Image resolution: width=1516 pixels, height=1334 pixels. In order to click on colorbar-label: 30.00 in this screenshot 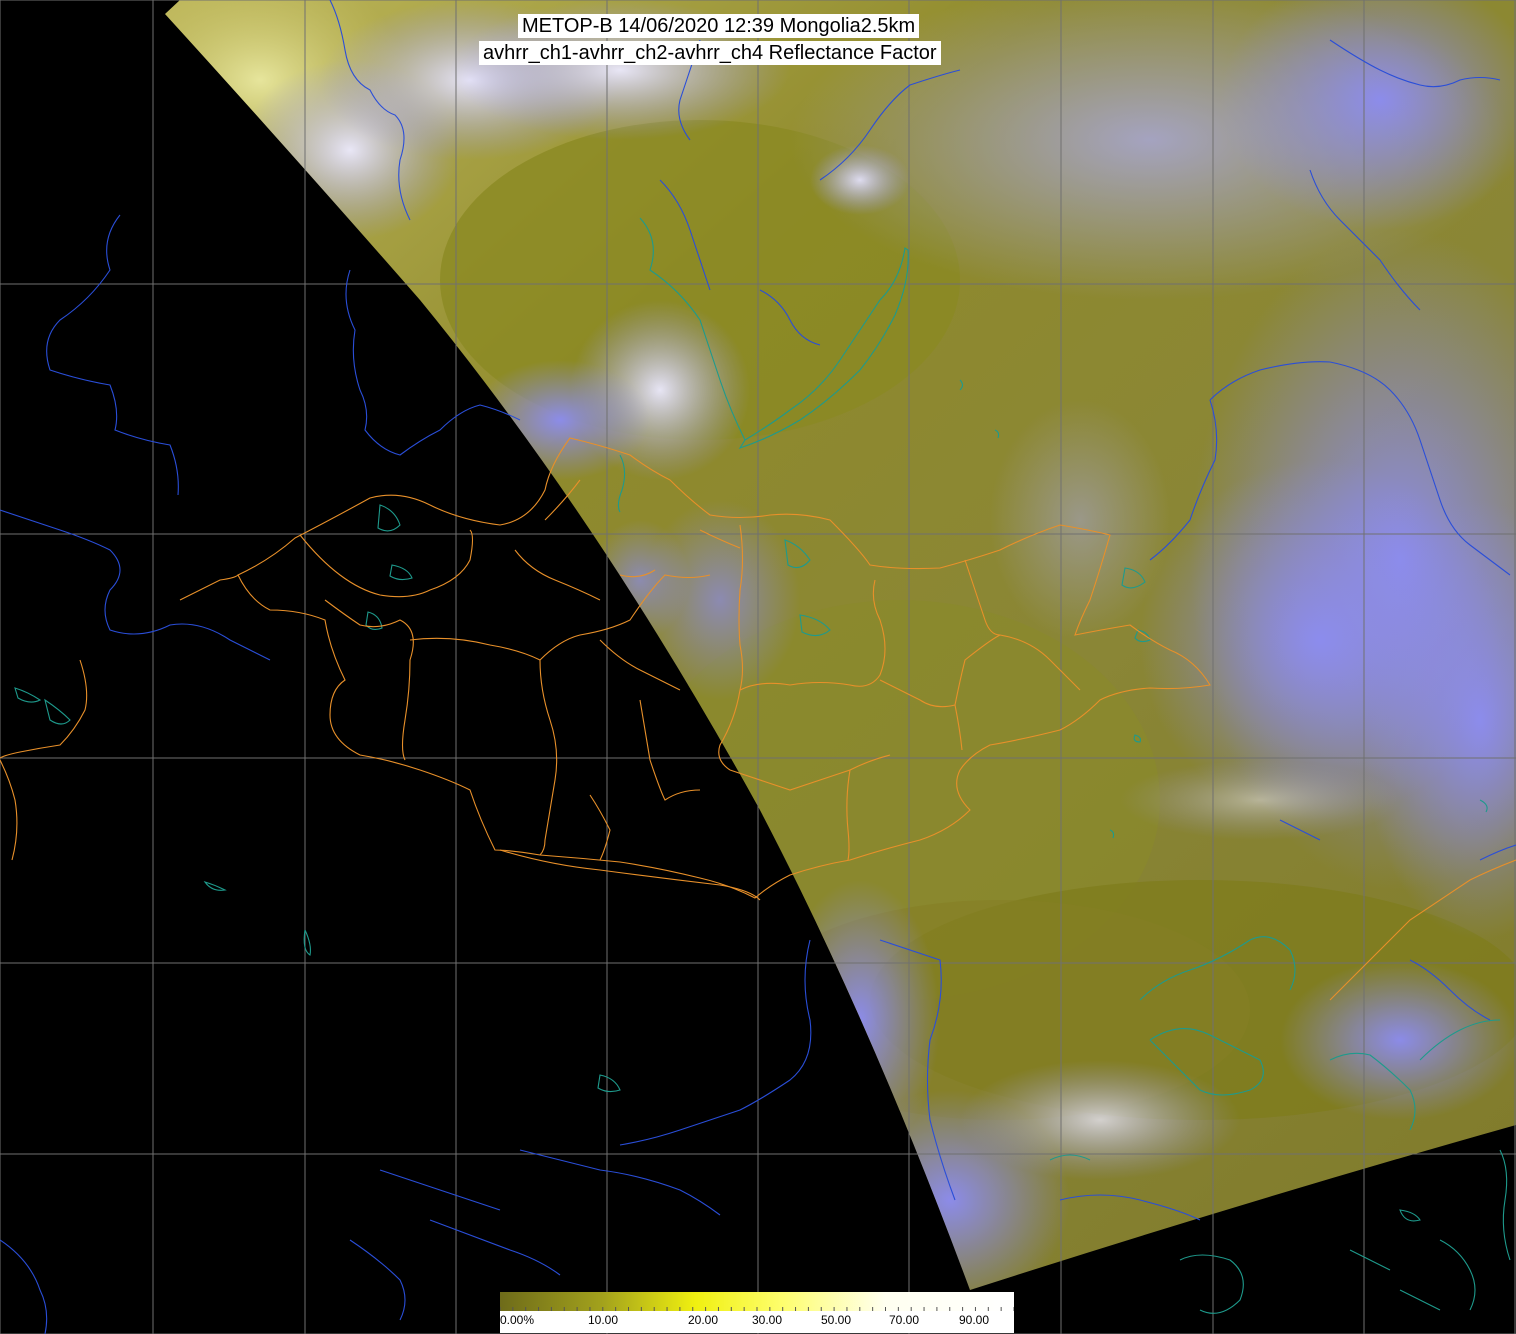, I will do `click(767, 1320)`.